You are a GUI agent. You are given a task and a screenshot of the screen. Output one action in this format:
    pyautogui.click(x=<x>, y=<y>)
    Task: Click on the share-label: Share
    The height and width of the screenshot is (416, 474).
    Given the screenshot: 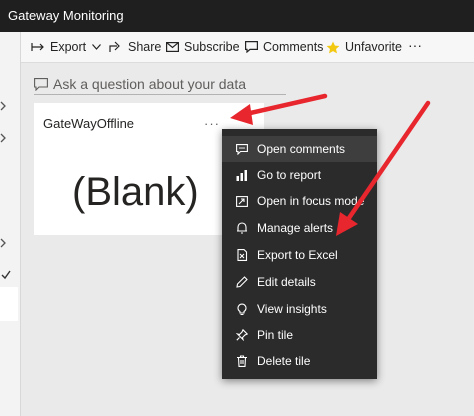 What is the action you would take?
    pyautogui.click(x=145, y=47)
    